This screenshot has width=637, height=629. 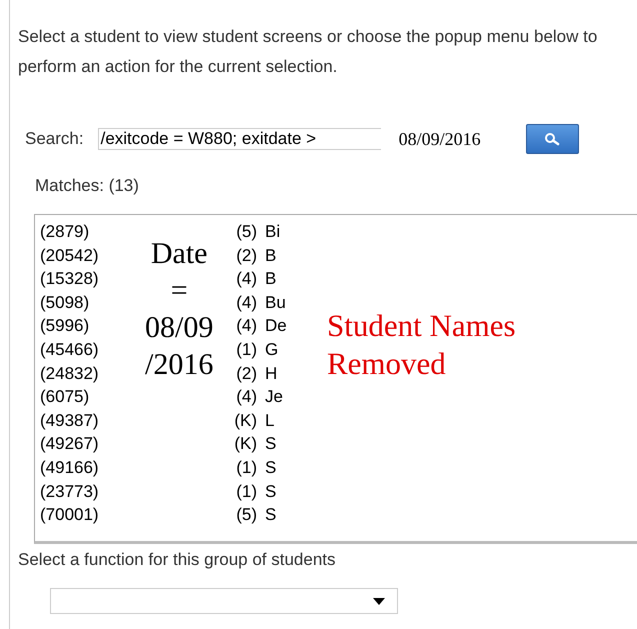 What do you see at coordinates (54, 139) in the screenshot?
I see `search-label: Search:` at bounding box center [54, 139].